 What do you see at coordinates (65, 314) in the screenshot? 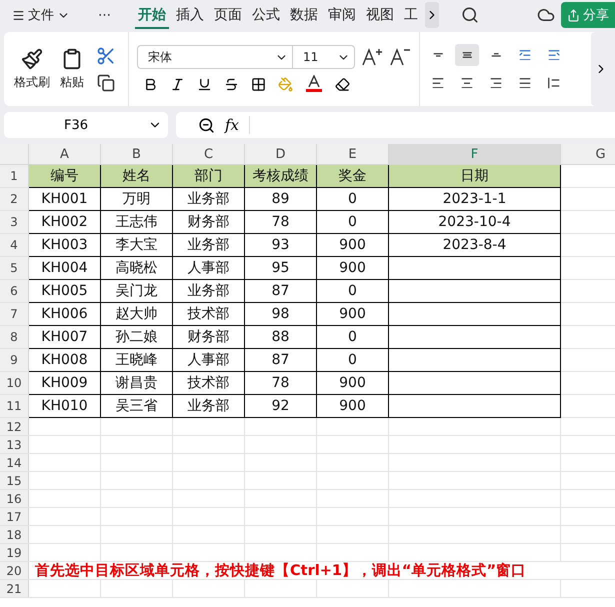
I see `table-cell: KH006` at bounding box center [65, 314].